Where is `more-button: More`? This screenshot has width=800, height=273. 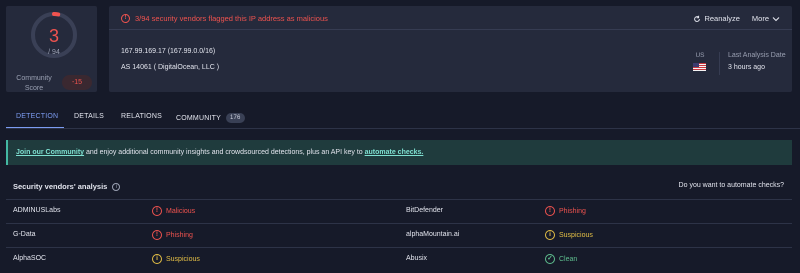 more-button: More is located at coordinates (766, 18).